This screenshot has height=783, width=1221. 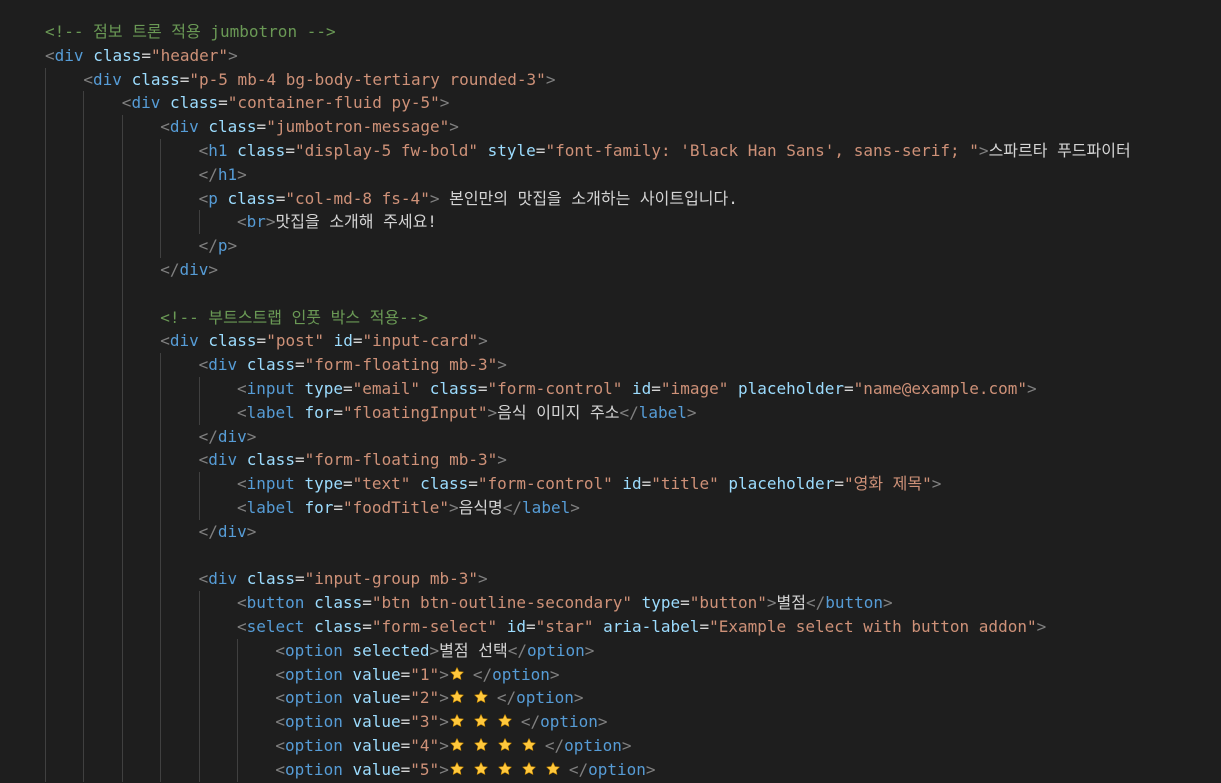 I want to click on code-line: <div class="container-fluid py-5">, so click(x=588, y=103).